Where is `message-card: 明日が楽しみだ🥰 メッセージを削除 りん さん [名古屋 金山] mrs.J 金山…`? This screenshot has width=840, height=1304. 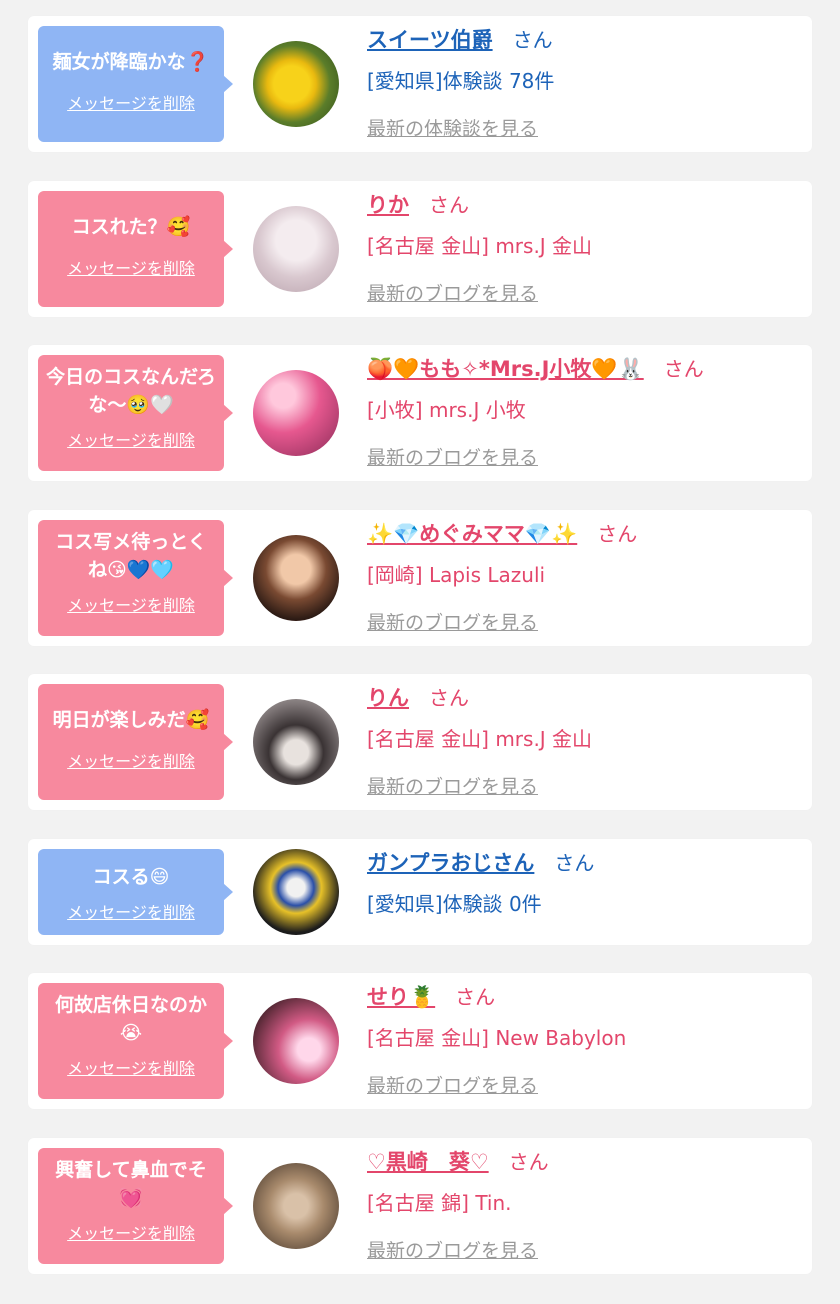
message-card: 明日が楽しみだ🥰 メッセージを削除 りん さん [名古屋 金山] mrs.J 金山… is located at coordinates (420, 742).